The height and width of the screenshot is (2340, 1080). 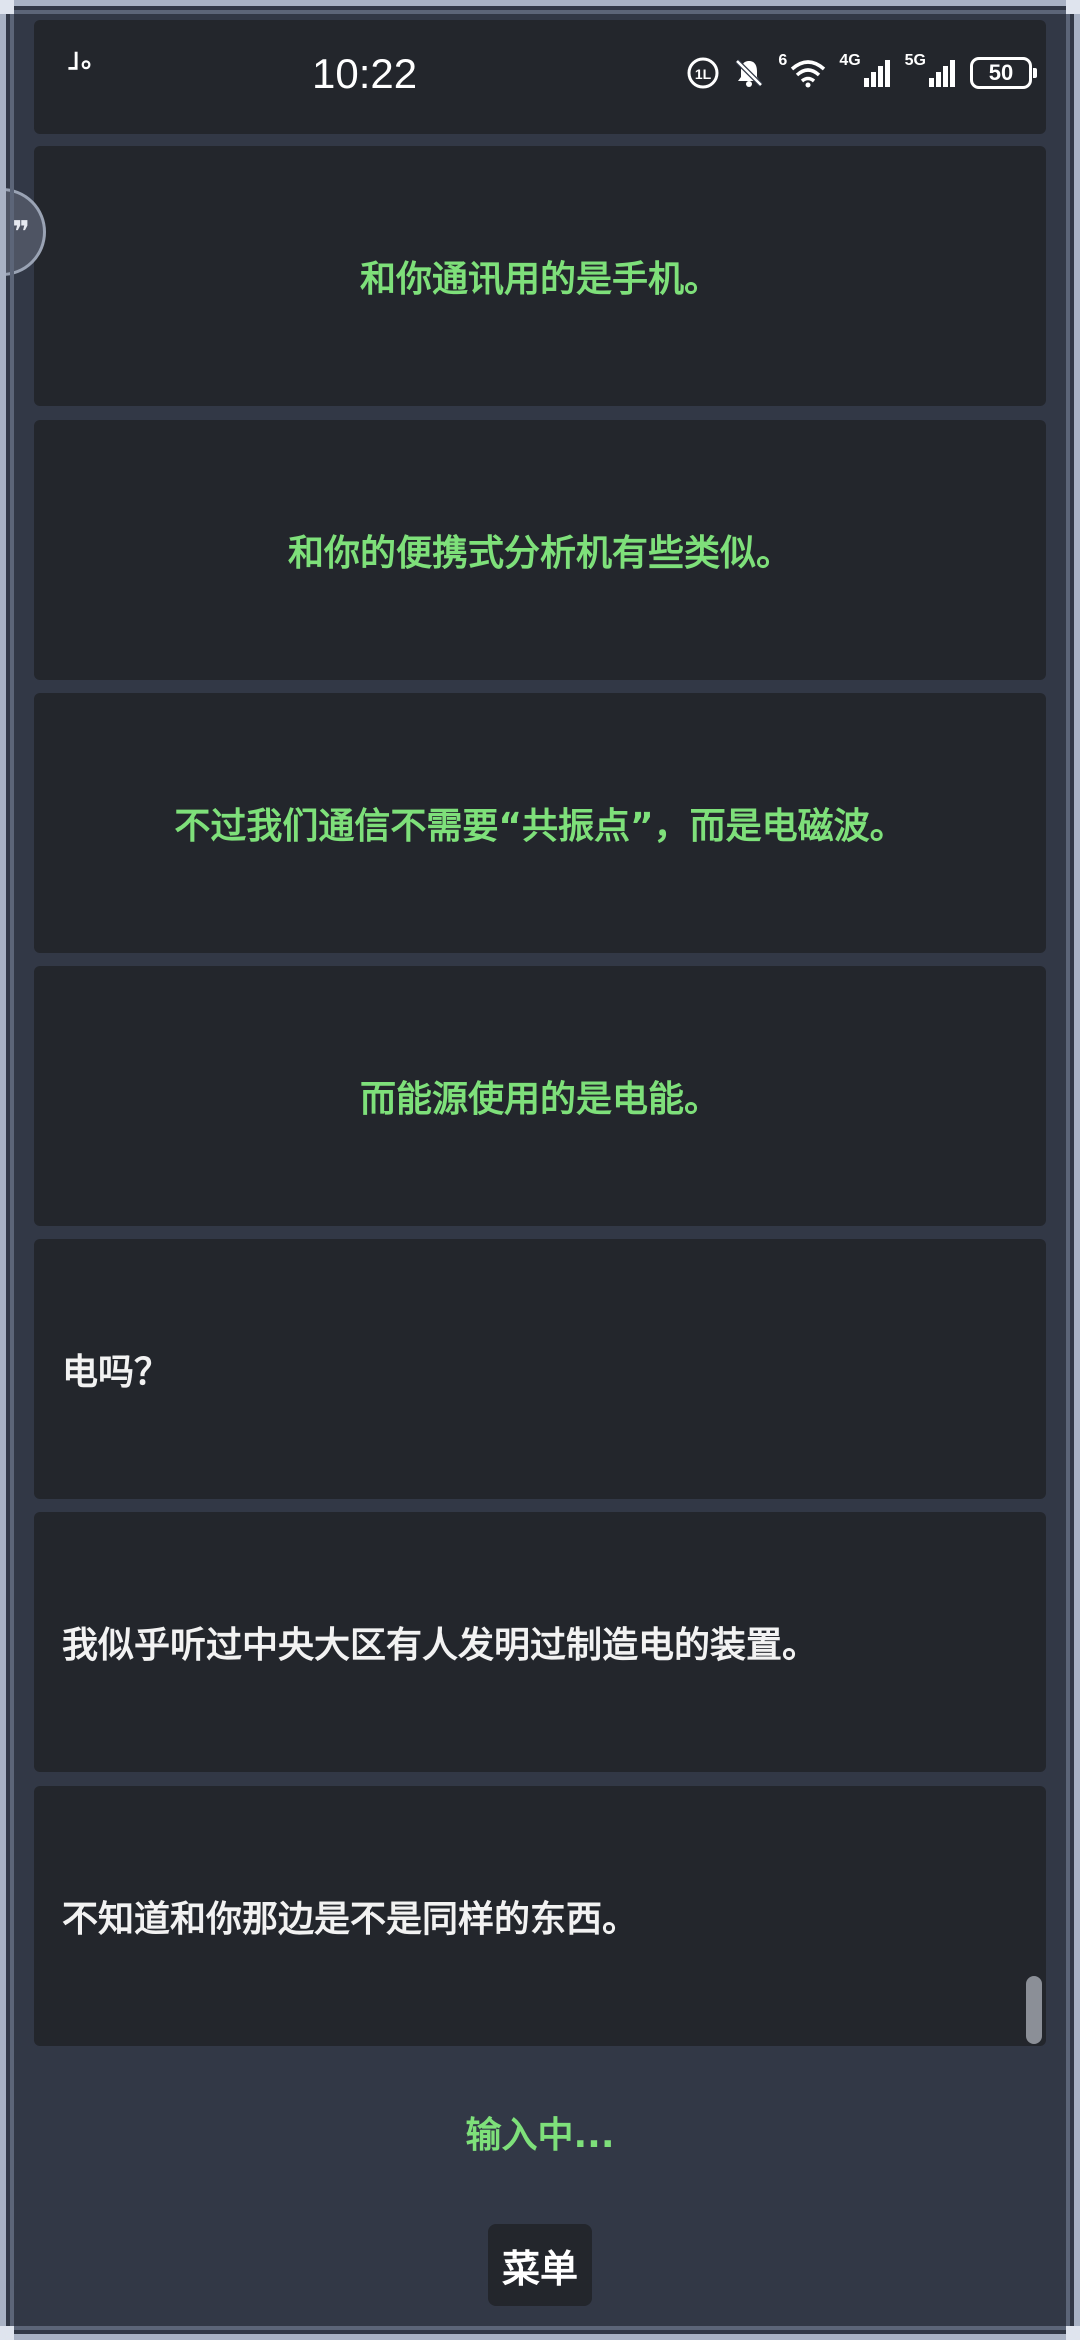 I want to click on status-bar: 」。 10:22 1L 6 4G 5G 50, so click(x=540, y=77).